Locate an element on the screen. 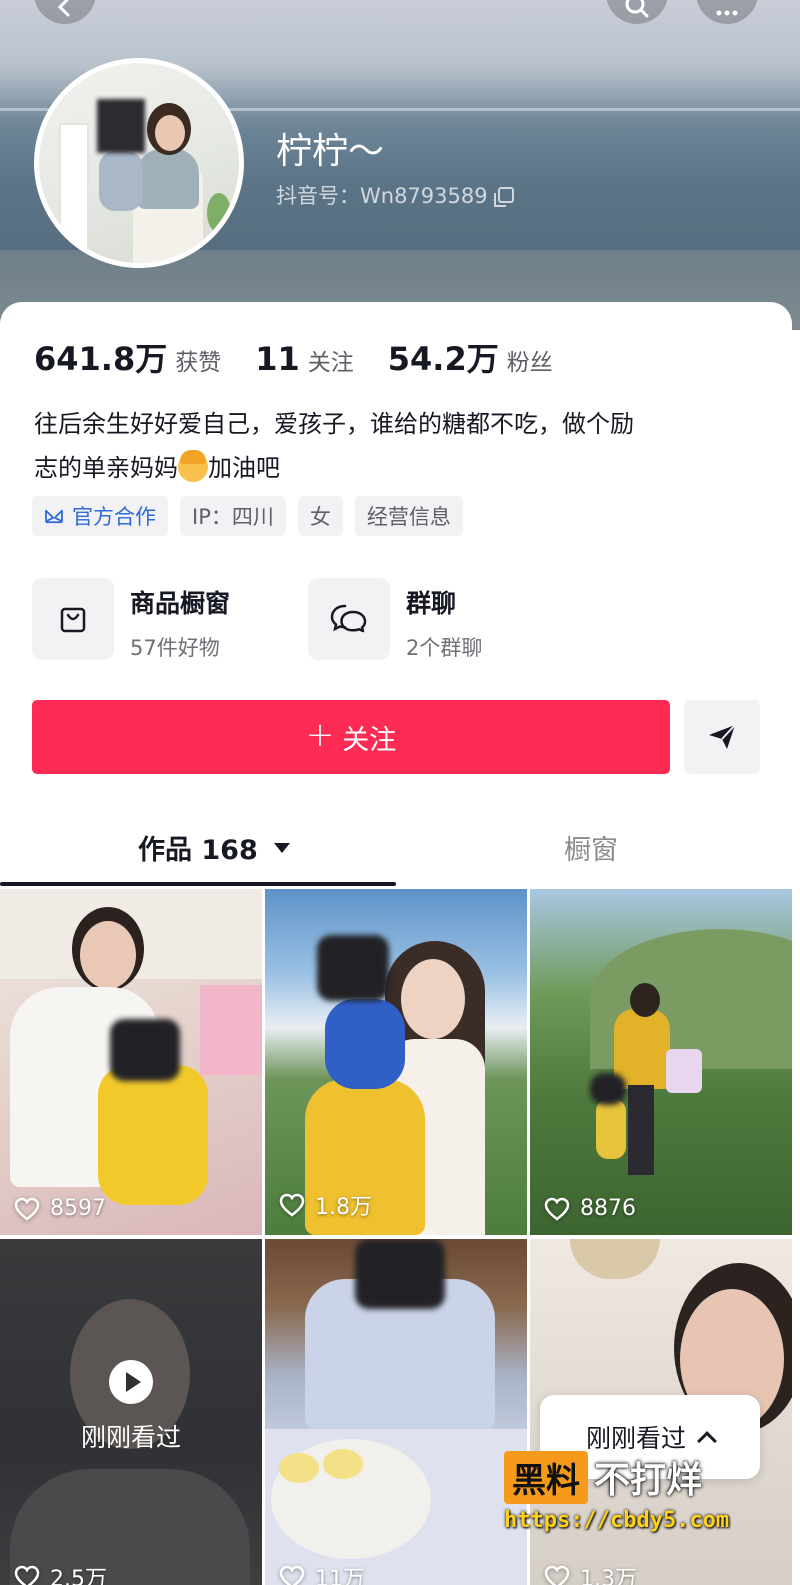 The width and height of the screenshot is (800, 1585). douyin-id: 抖音号：Wn8793589 is located at coordinates (395, 195).